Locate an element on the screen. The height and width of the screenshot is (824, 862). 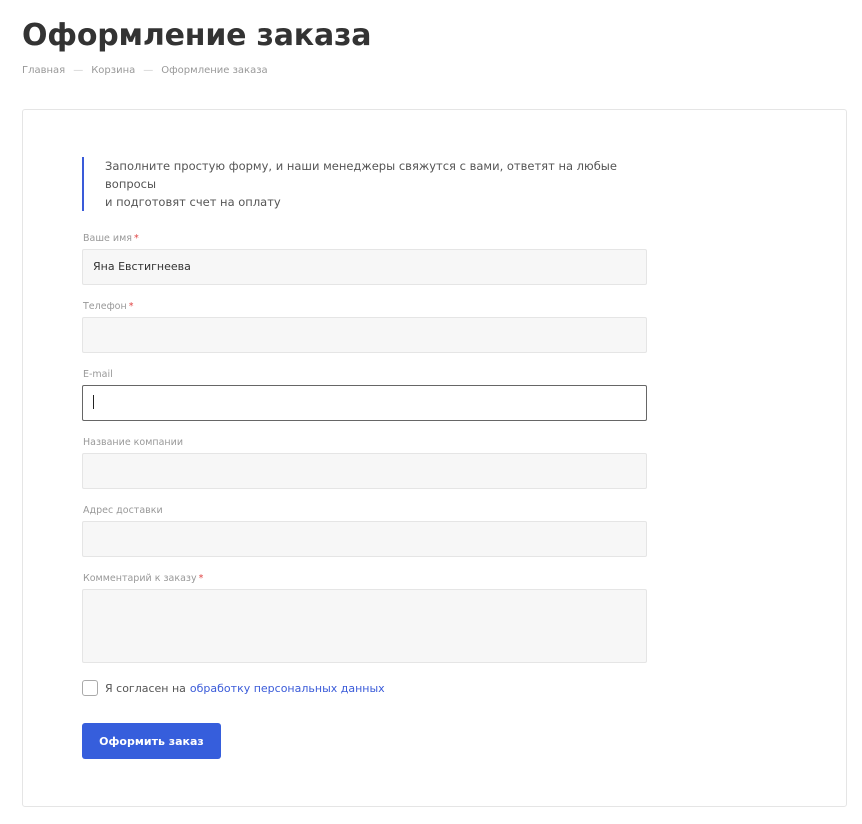
name-label: Ваше имя * is located at coordinates (111, 239).